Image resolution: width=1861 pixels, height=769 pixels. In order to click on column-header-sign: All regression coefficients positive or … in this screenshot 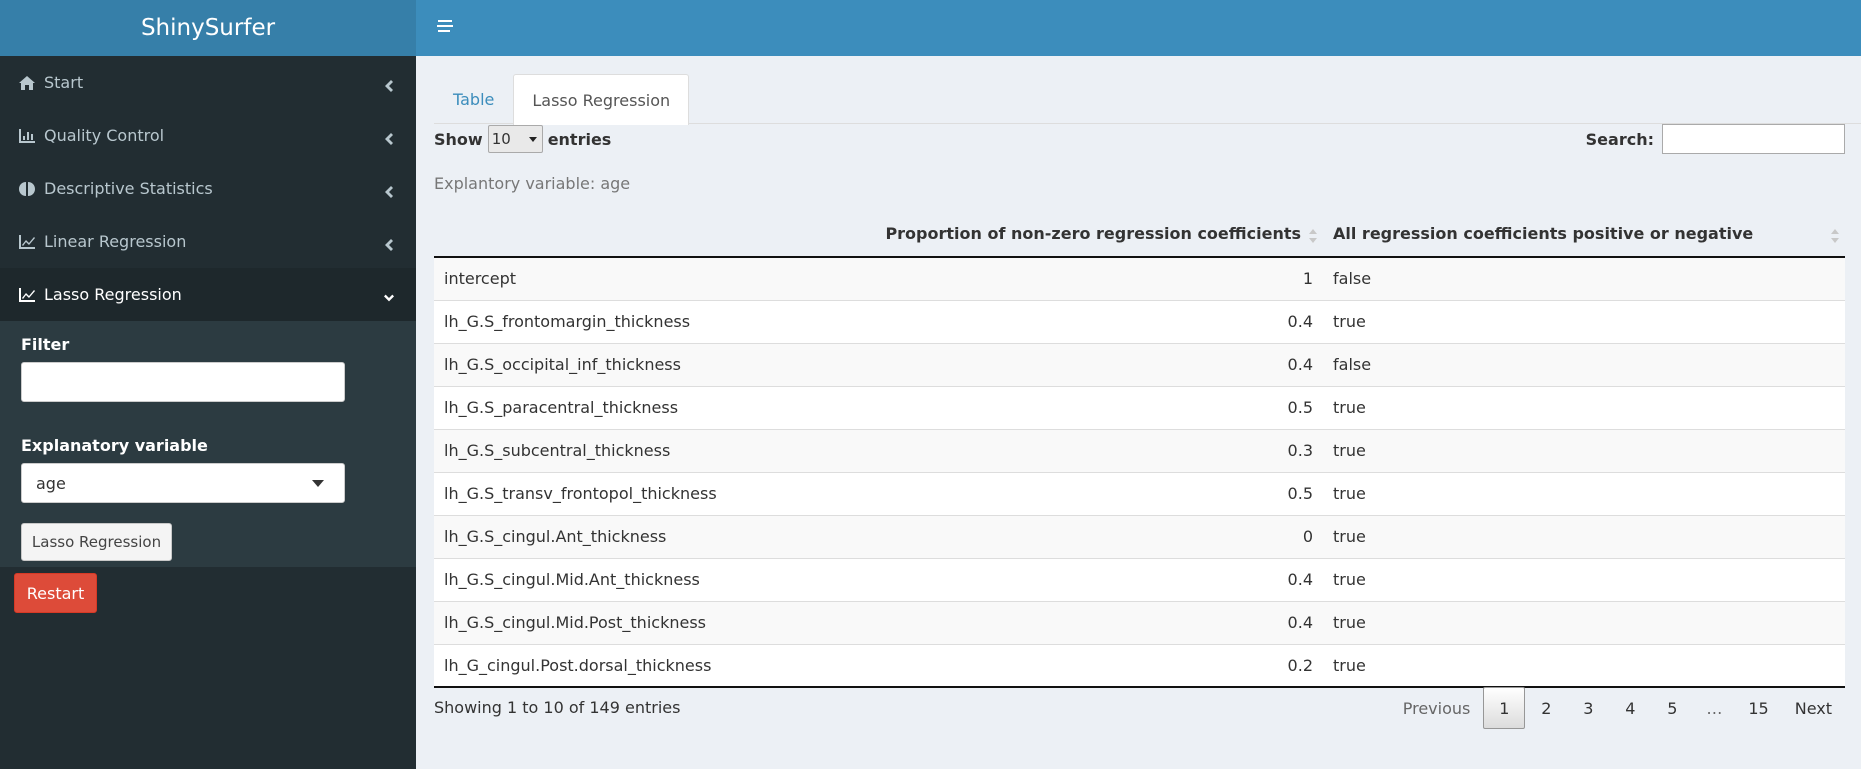, I will do `click(1584, 234)`.